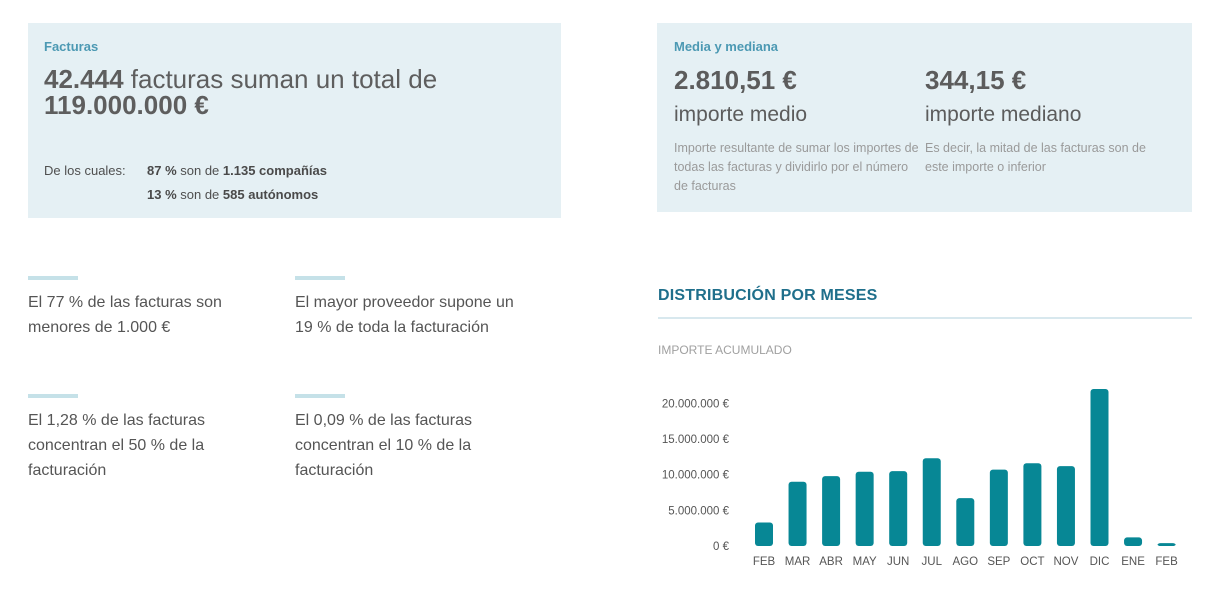 Image resolution: width=1215 pixels, height=595 pixels. I want to click on bar-sep, so click(998, 507).